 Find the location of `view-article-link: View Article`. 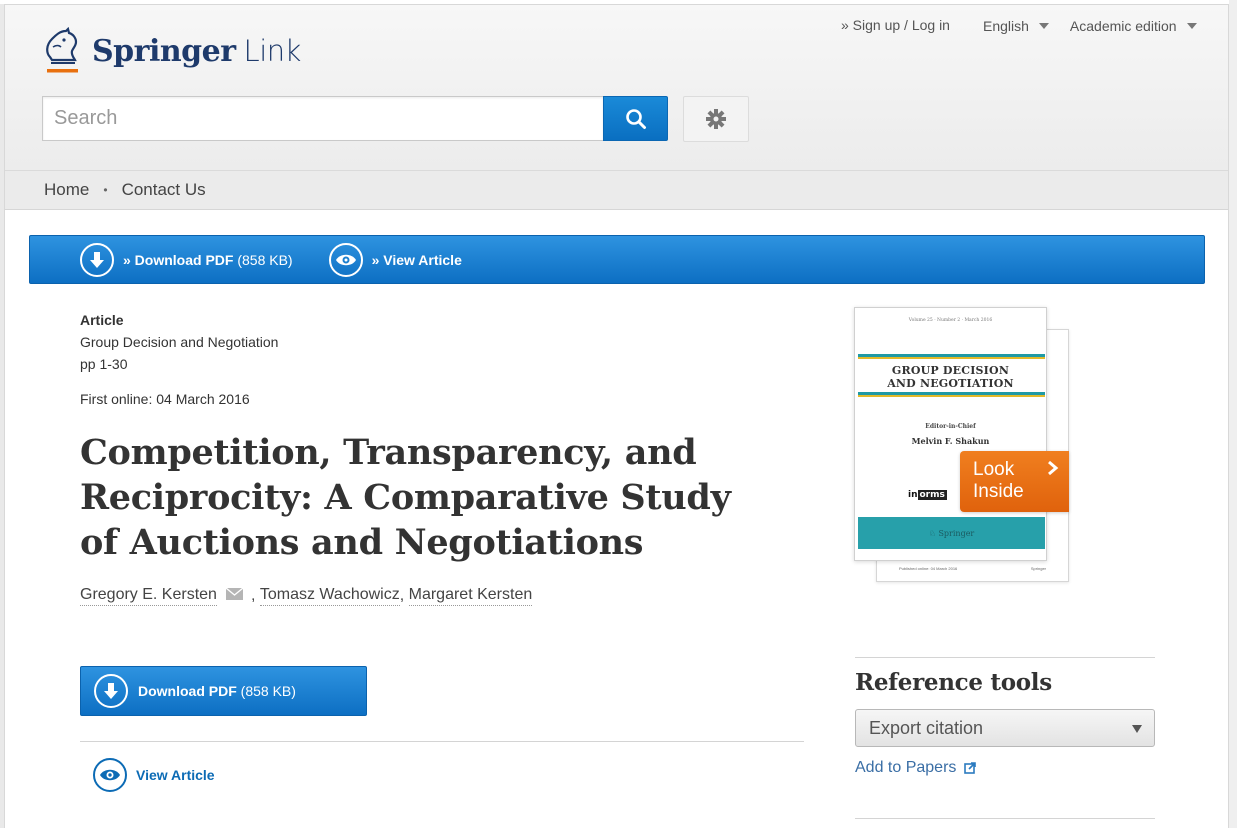

view-article-link: View Article is located at coordinates (154, 775).